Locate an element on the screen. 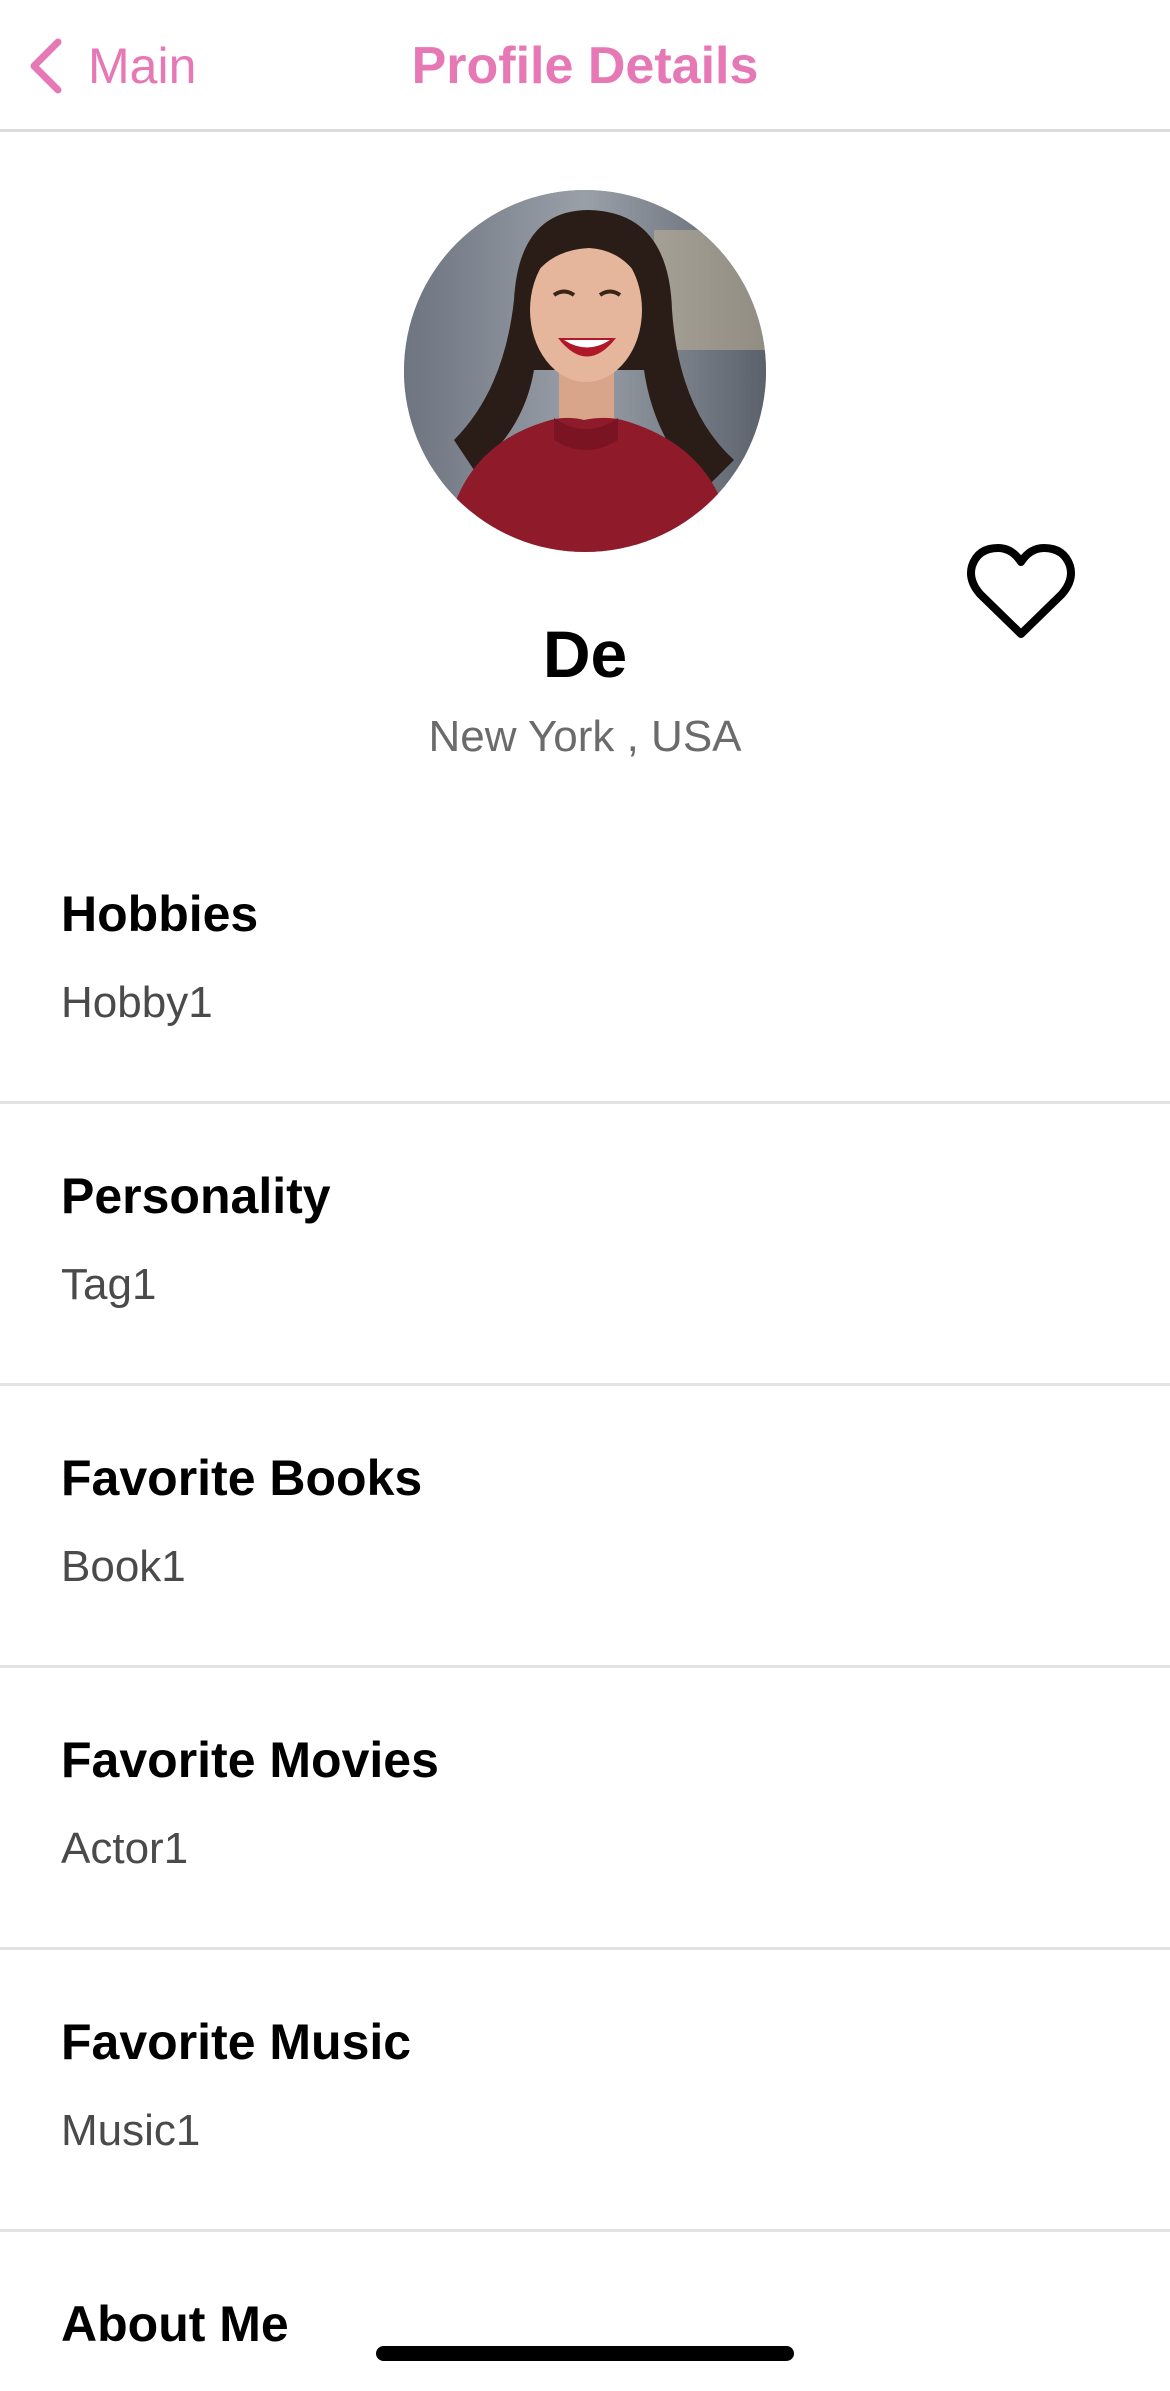  profile-name: De is located at coordinates (585, 654).